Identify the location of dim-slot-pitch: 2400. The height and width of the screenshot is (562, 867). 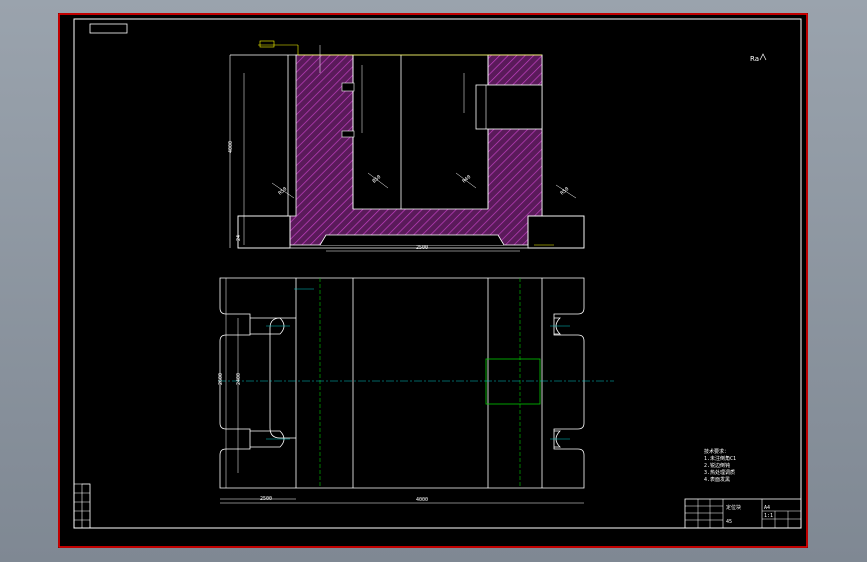
(239, 379).